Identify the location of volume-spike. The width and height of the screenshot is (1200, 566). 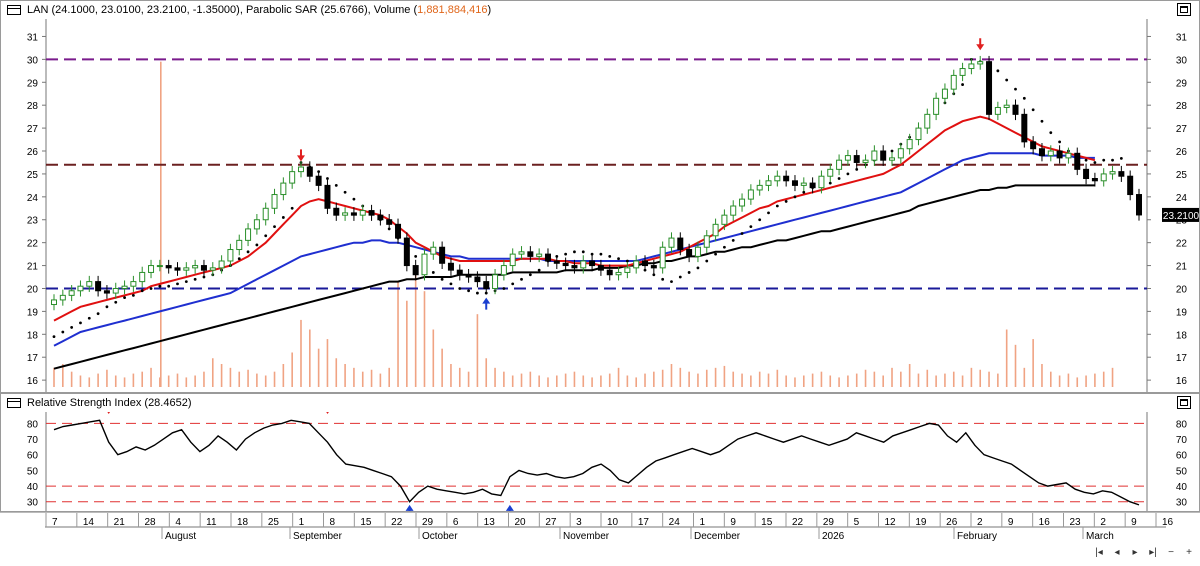
(161, 224).